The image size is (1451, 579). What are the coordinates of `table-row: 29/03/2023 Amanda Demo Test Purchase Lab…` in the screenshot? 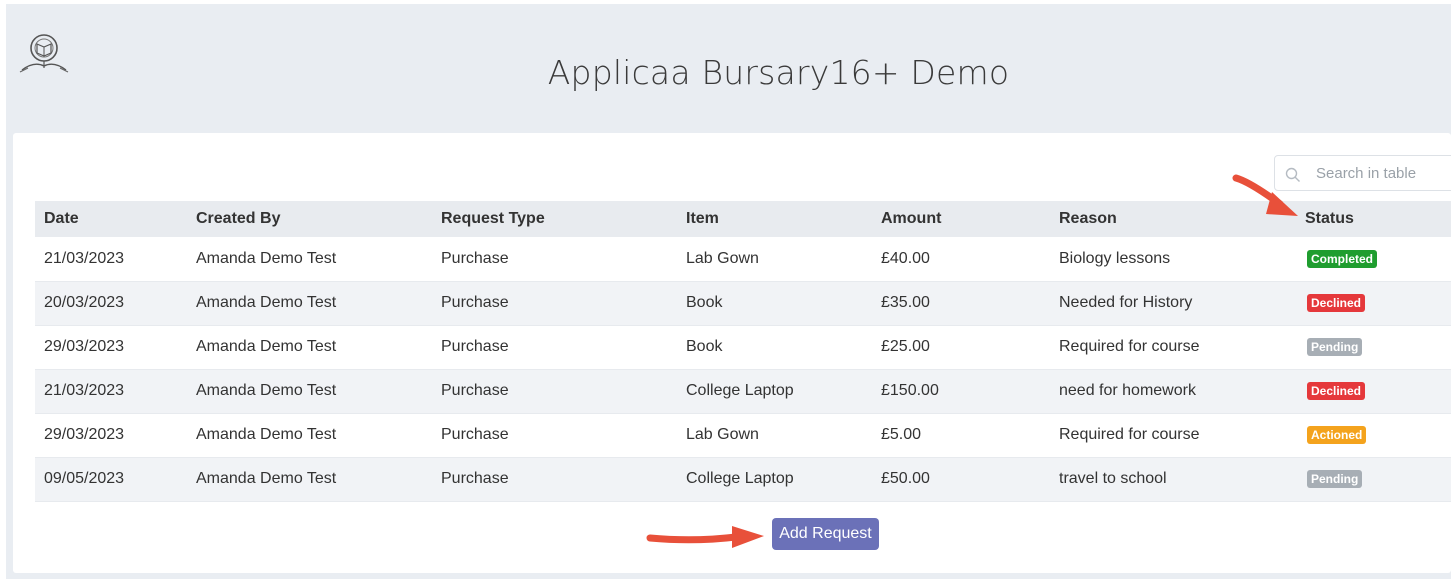 It's located at (743, 434).